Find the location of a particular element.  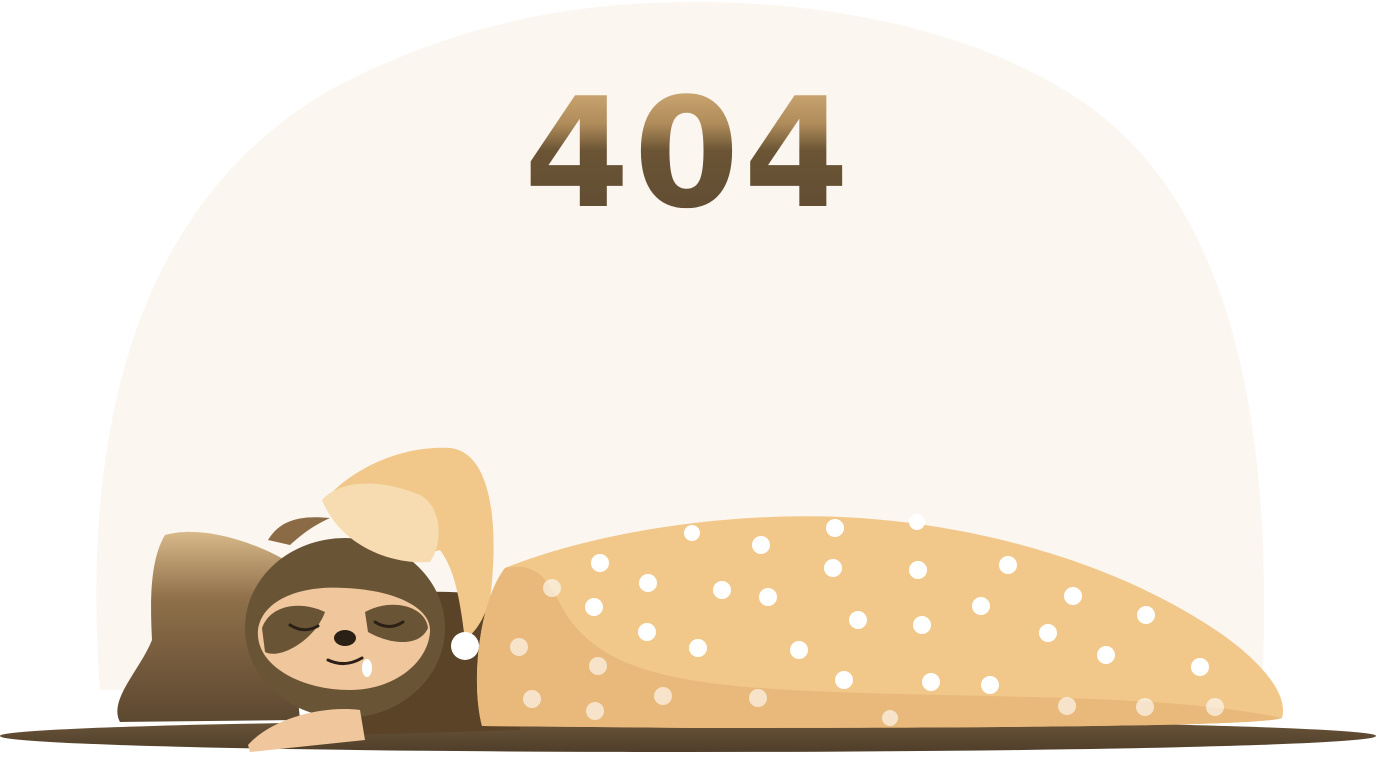

drool-drop is located at coordinates (367, 668).